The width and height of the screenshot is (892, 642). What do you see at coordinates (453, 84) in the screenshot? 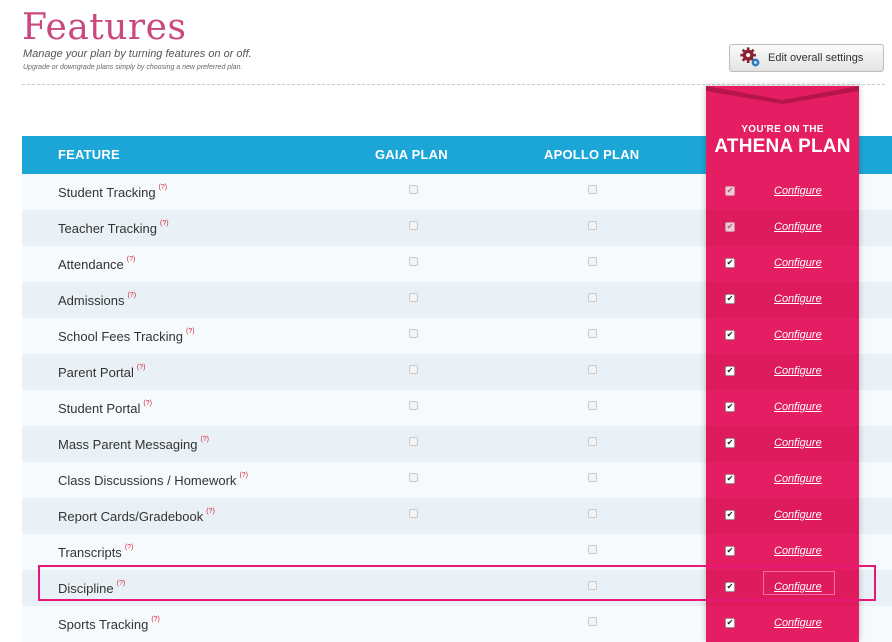
I see `header-divider` at bounding box center [453, 84].